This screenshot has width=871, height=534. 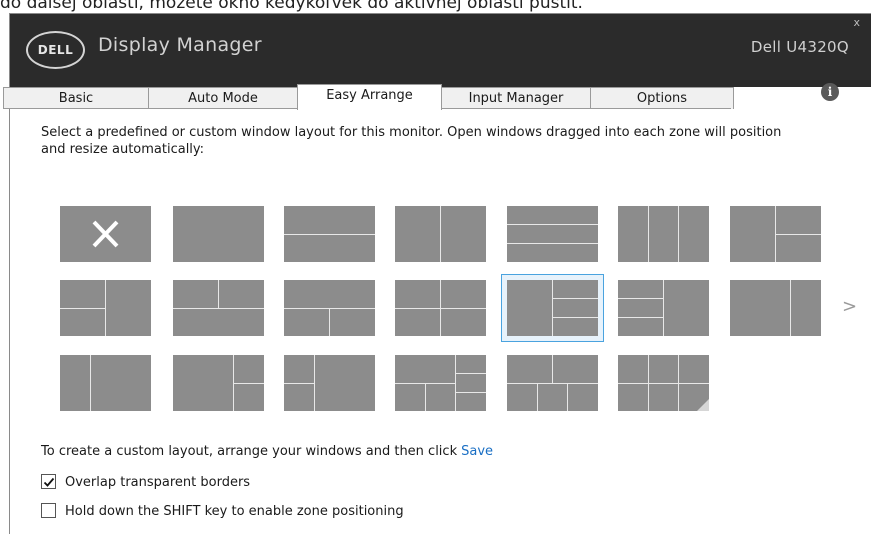 What do you see at coordinates (440, 383) in the screenshot?
I see `layout-tile-complex-grid` at bounding box center [440, 383].